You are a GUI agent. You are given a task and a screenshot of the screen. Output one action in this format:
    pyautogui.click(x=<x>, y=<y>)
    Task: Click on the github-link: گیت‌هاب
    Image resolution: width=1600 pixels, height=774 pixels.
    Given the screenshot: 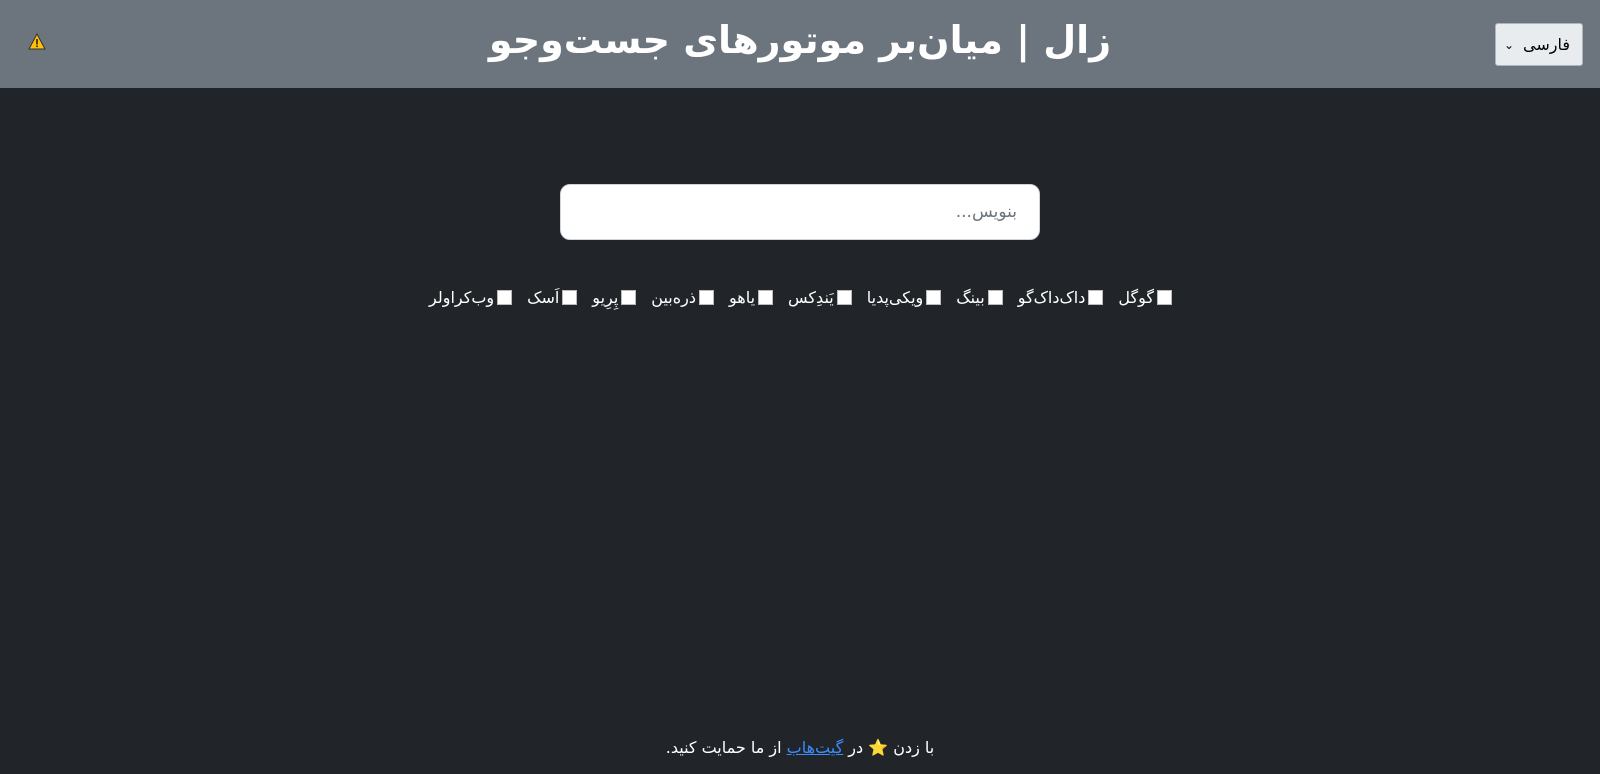 What is the action you would take?
    pyautogui.click(x=815, y=747)
    